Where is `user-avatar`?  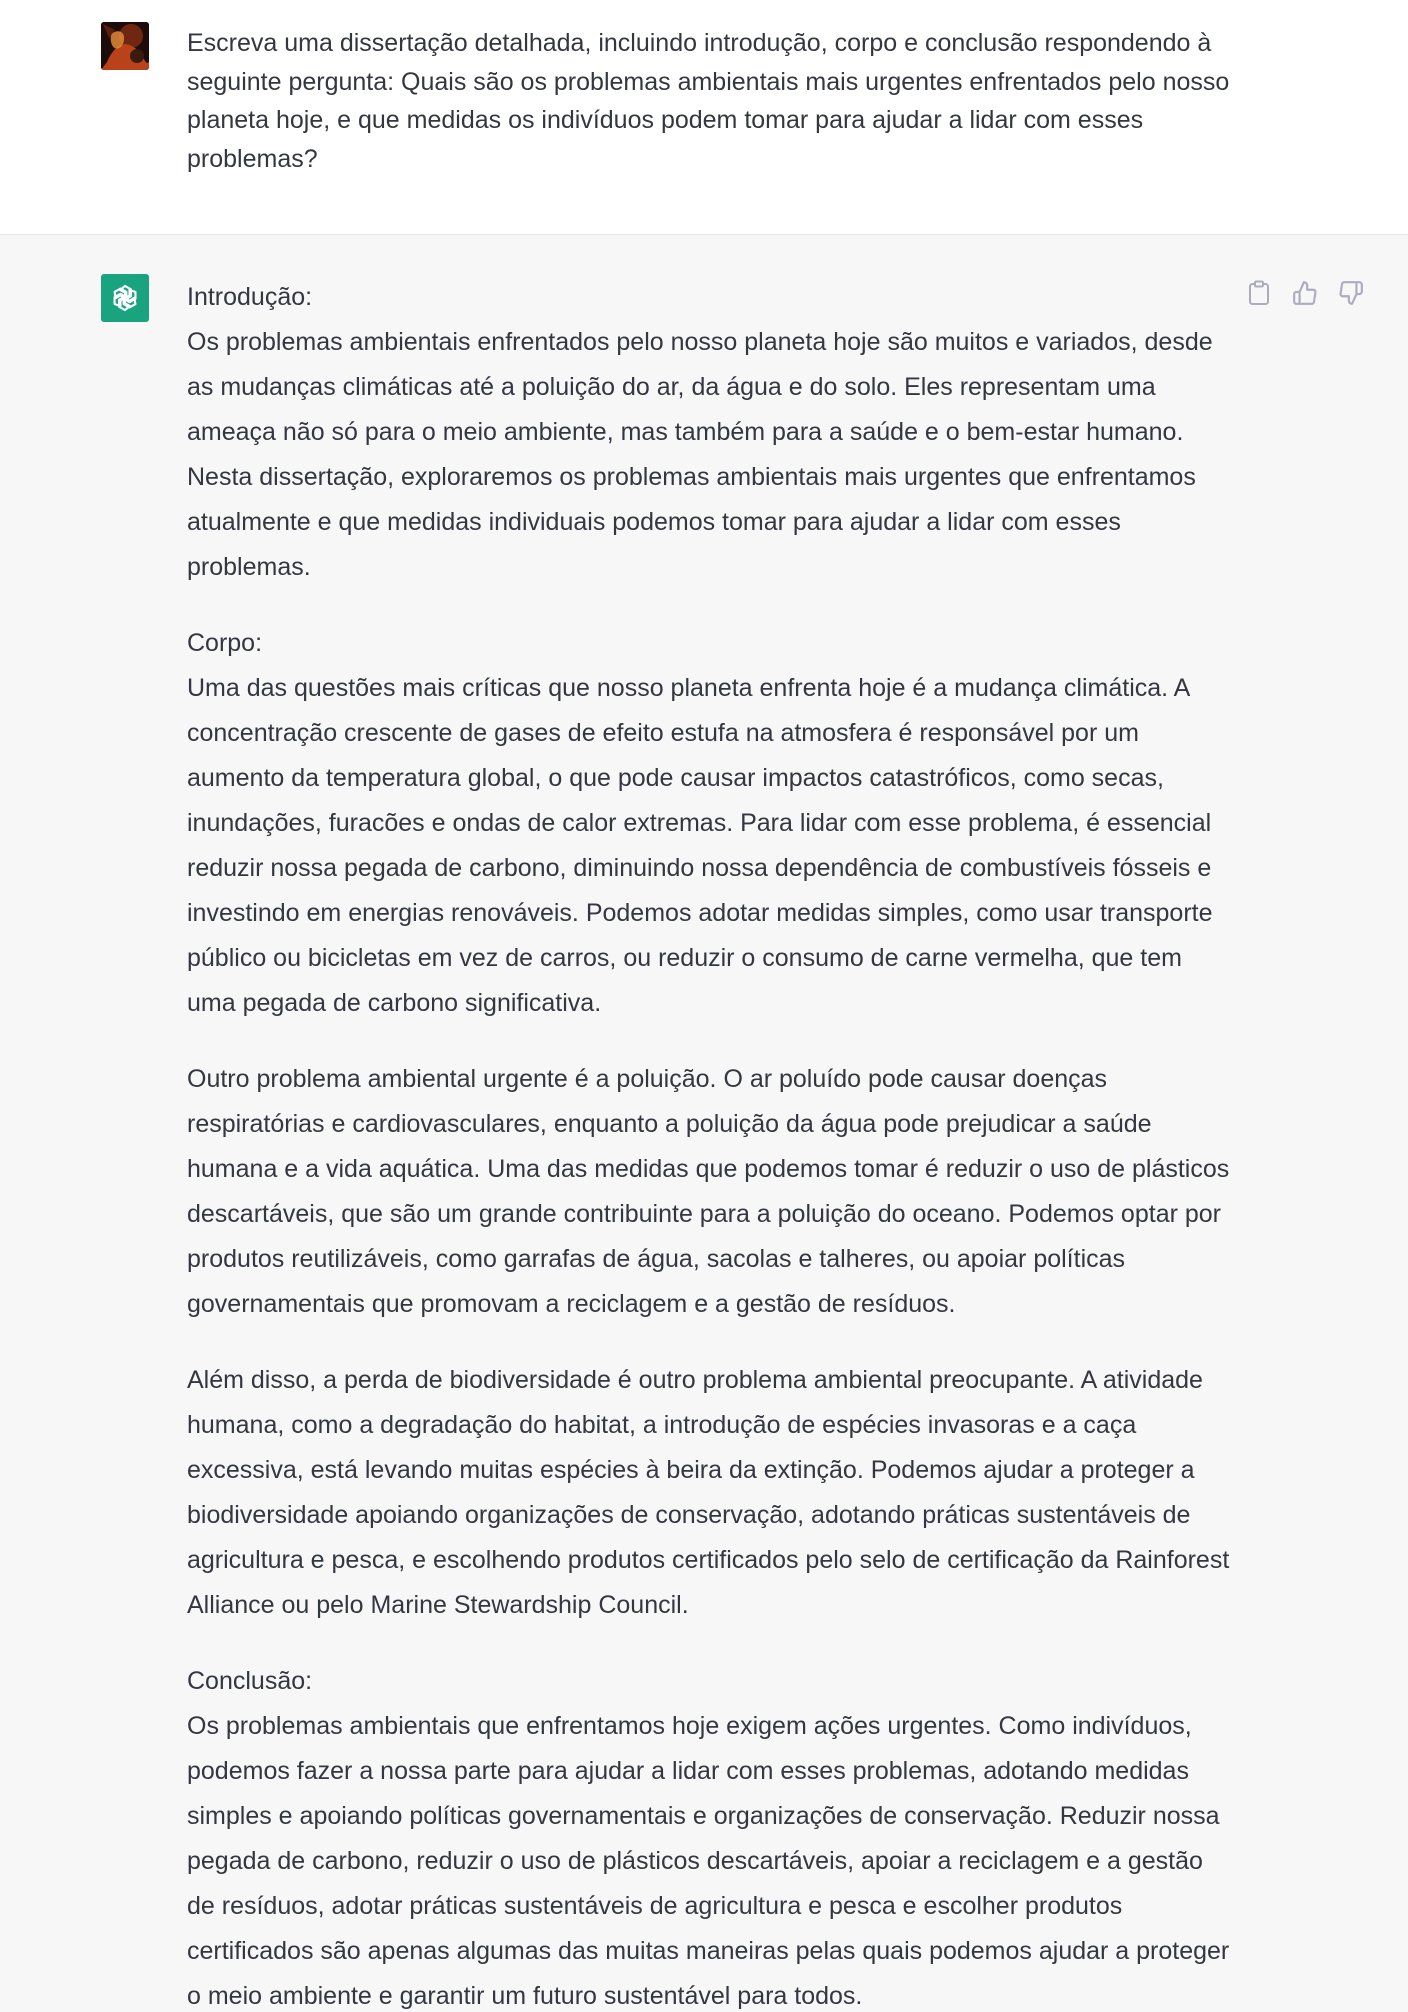
user-avatar is located at coordinates (125, 46).